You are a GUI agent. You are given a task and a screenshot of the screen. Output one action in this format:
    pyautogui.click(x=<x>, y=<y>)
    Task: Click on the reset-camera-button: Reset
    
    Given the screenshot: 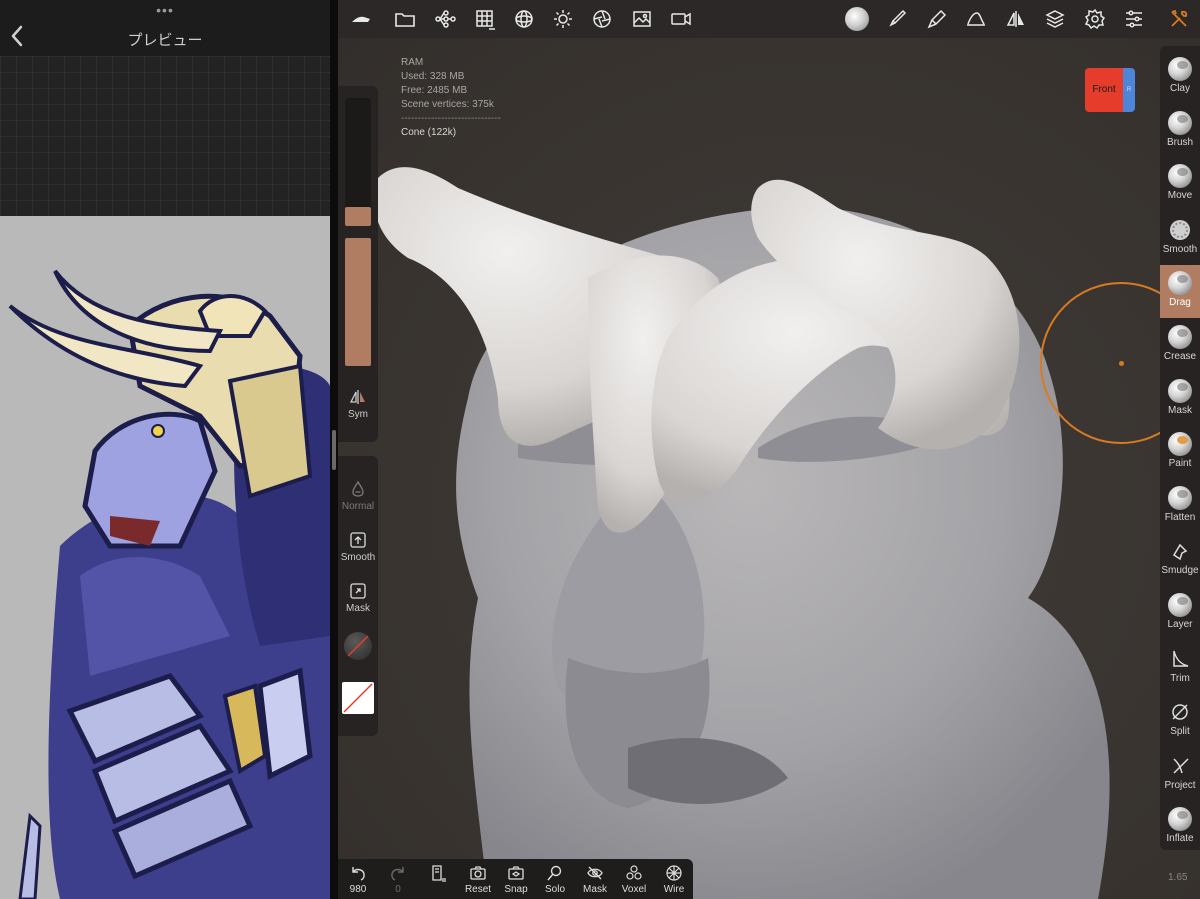 What is the action you would take?
    pyautogui.click(x=478, y=879)
    